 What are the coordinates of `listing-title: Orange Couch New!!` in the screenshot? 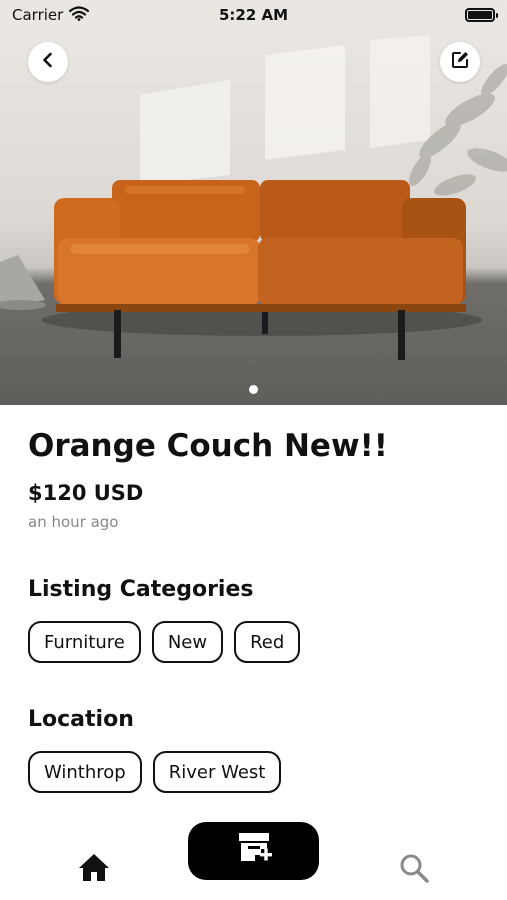 It's located at (208, 446).